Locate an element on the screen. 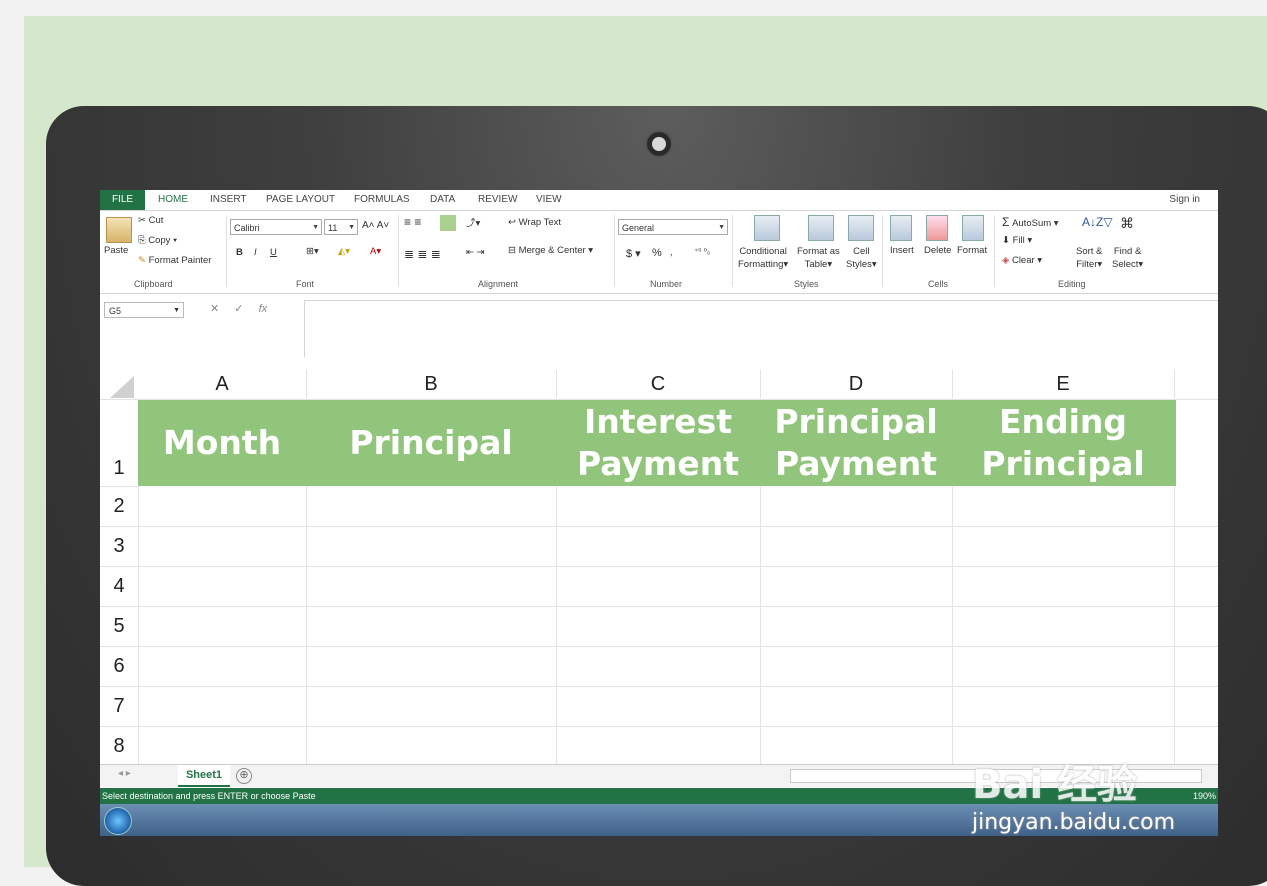 The width and height of the screenshot is (1267, 886). align-top-icon: ≡ ≡ is located at coordinates (412, 222).